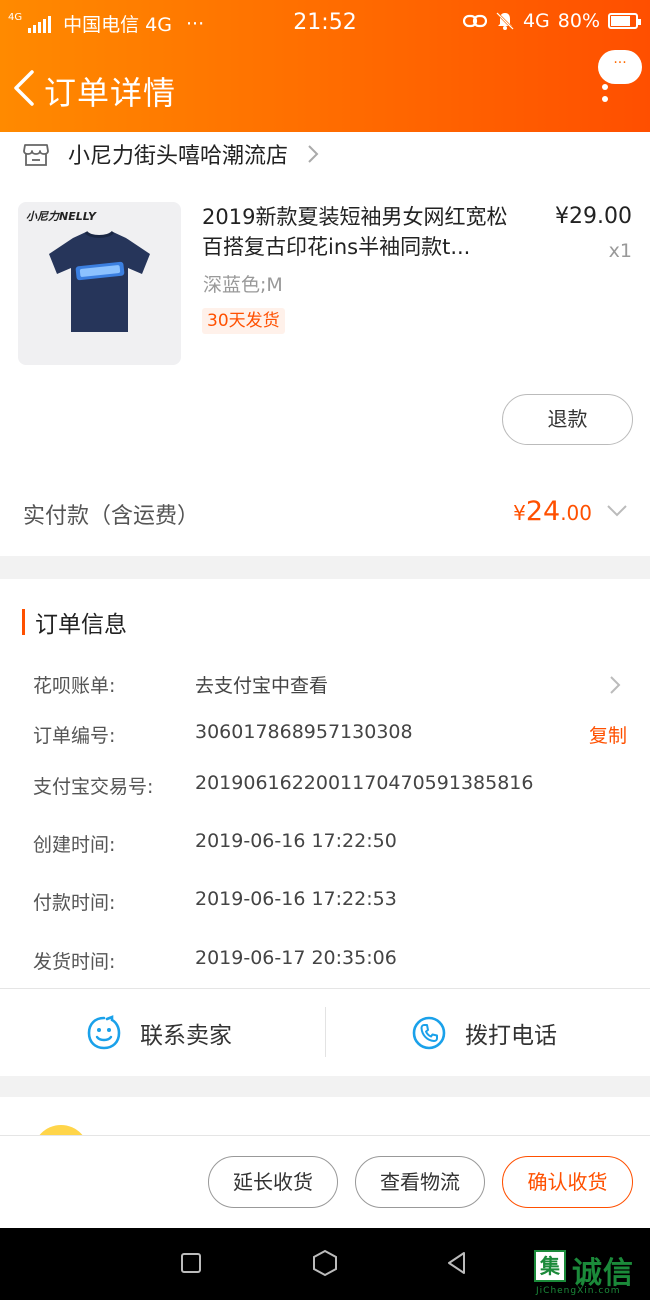 The image size is (650, 1300). Describe the element at coordinates (543, 511) in the screenshot. I see `amount-integer: 24` at that location.